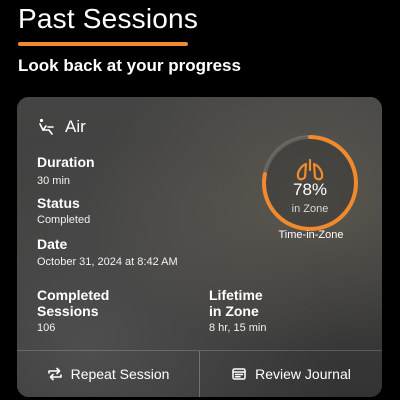 This screenshot has width=400, height=400. What do you see at coordinates (107, 262) in the screenshot?
I see `date-value: October 31, 2024 at 8:42 AM` at bounding box center [107, 262].